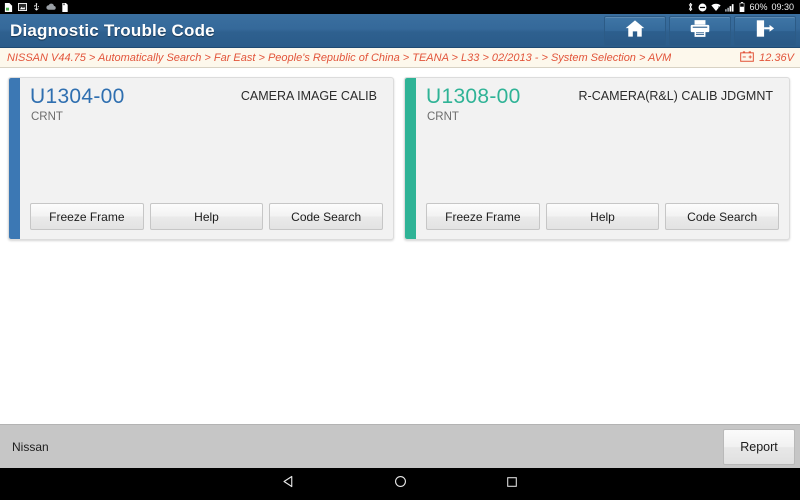  I want to click on home-icon, so click(635, 31).